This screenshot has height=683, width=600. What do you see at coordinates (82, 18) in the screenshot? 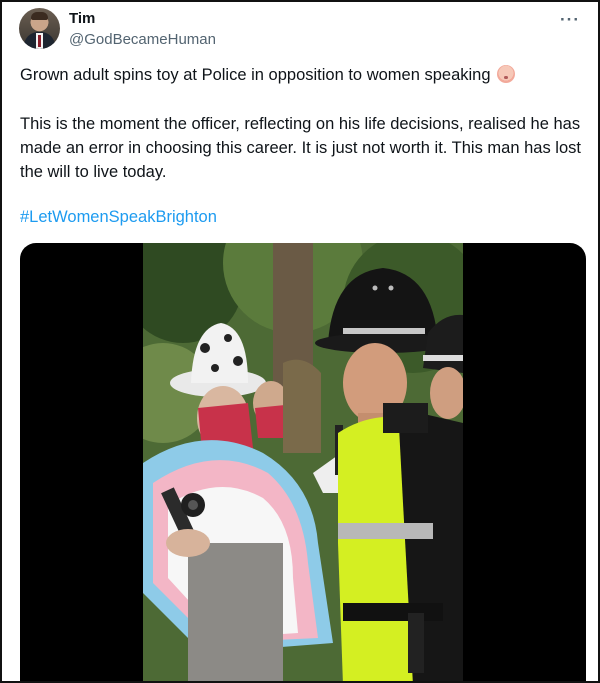
I see `display-name: Tim` at bounding box center [82, 18].